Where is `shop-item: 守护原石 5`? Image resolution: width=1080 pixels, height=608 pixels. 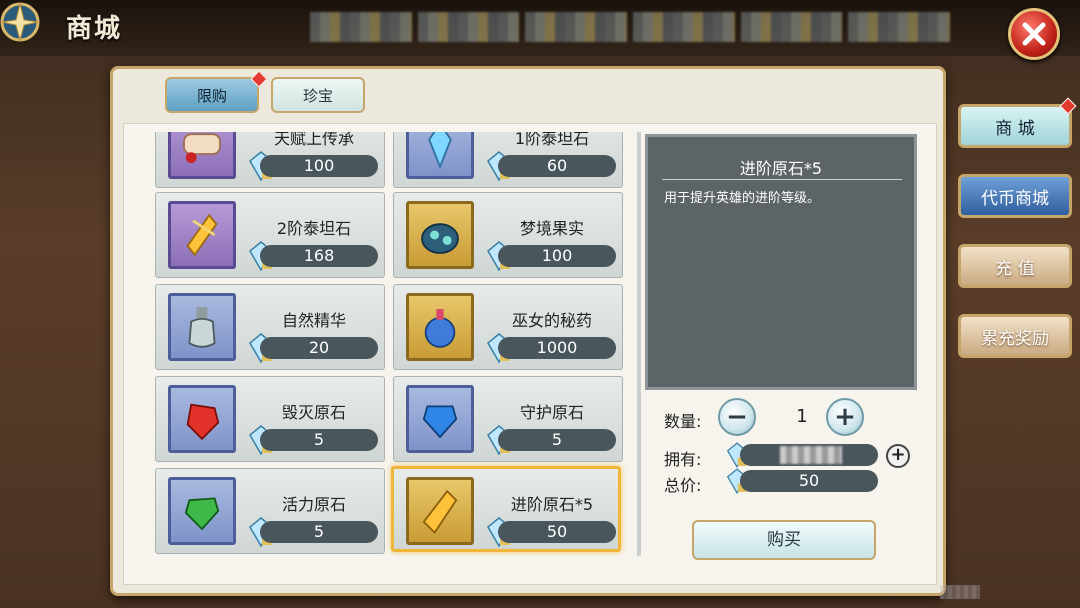 shop-item: 守护原石 5 is located at coordinates (508, 419).